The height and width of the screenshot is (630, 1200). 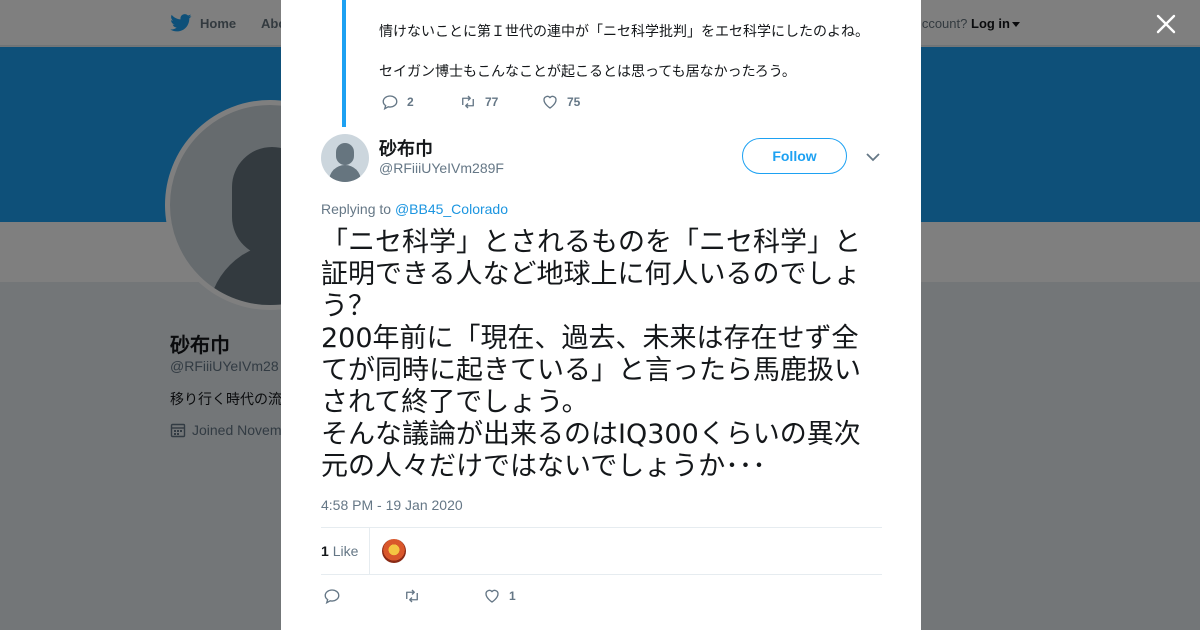 I want to click on tweet-text-line: てが同時に起きている」と言ったら馬鹿扱い, so click(x=591, y=370).